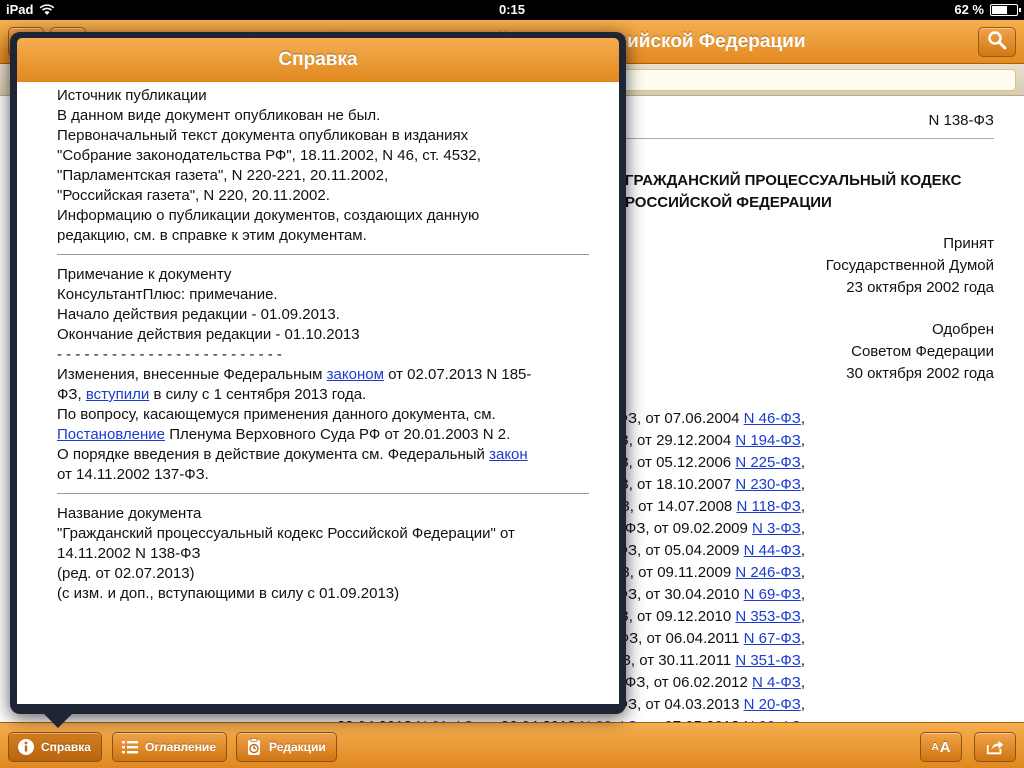  What do you see at coordinates (969, 9) in the screenshot?
I see `battery-percent: 62 %` at bounding box center [969, 9].